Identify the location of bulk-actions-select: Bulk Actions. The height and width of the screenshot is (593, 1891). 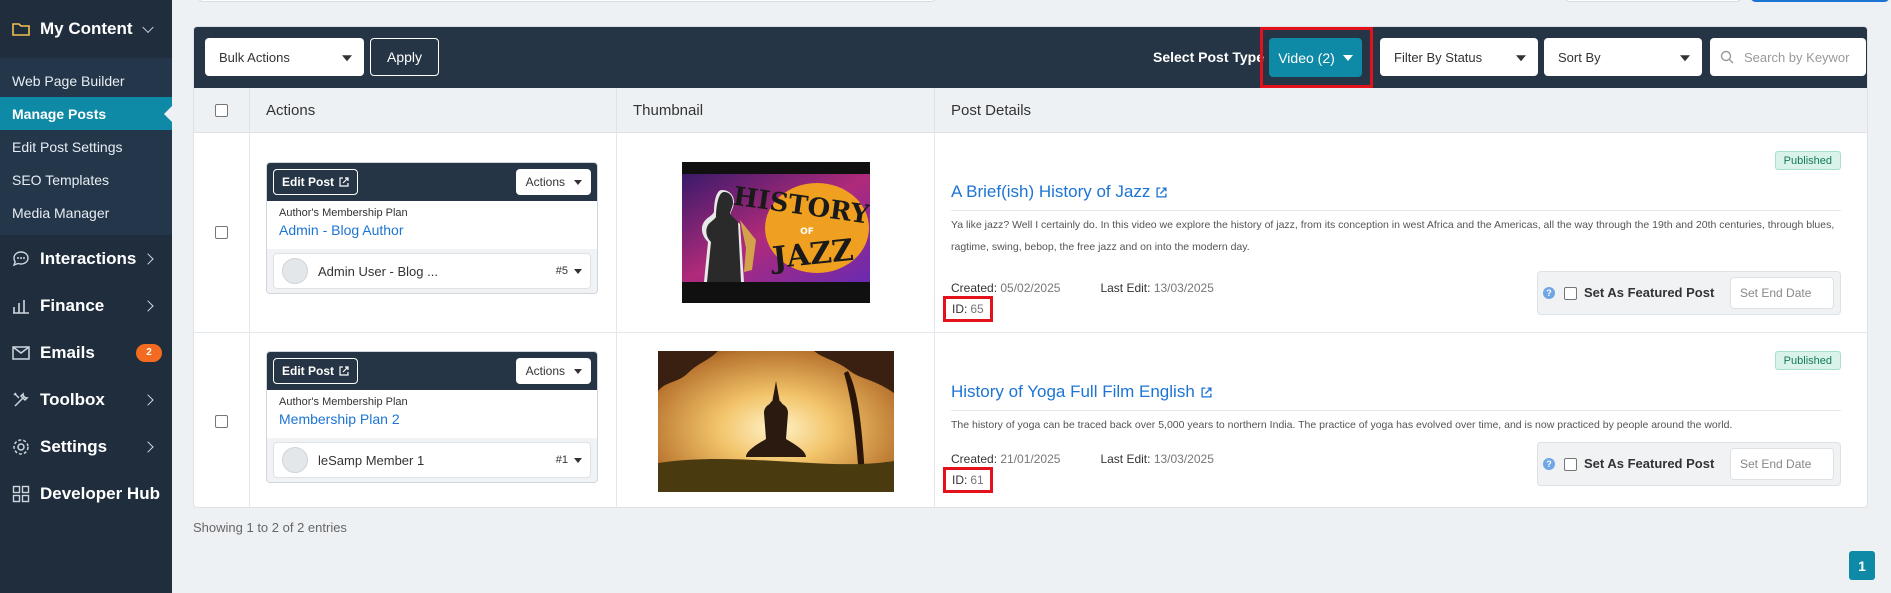
(284, 57).